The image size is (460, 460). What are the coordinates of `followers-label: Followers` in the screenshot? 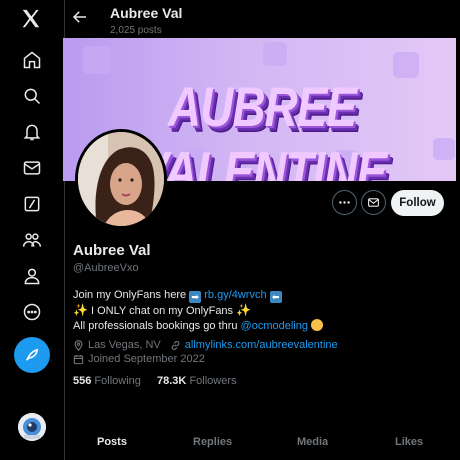 It's located at (213, 381).